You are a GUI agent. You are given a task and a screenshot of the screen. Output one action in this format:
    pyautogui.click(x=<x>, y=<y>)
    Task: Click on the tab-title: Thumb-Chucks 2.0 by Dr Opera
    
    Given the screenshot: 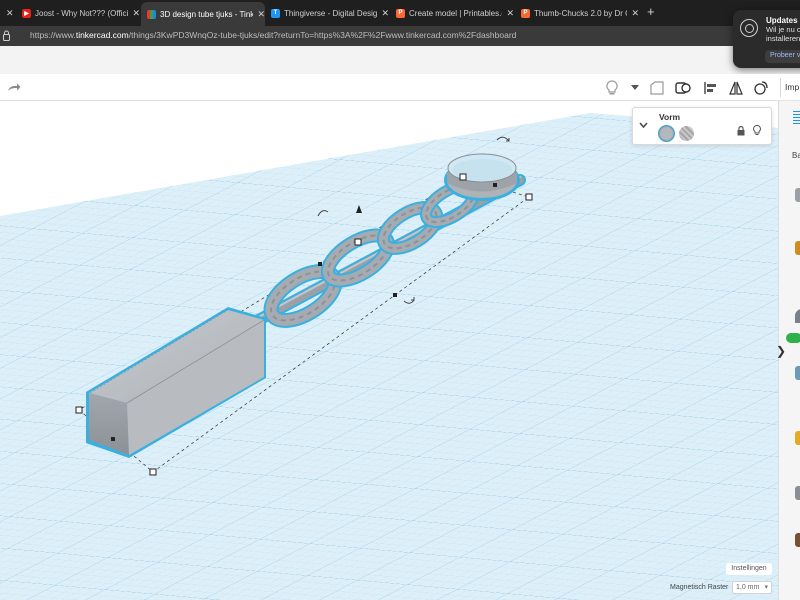 What is the action you would take?
    pyautogui.click(x=580, y=13)
    